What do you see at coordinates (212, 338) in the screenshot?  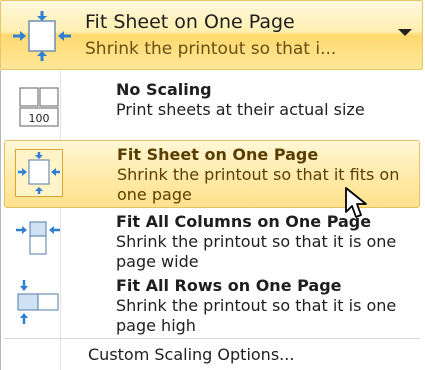 I see `menu-separator` at bounding box center [212, 338].